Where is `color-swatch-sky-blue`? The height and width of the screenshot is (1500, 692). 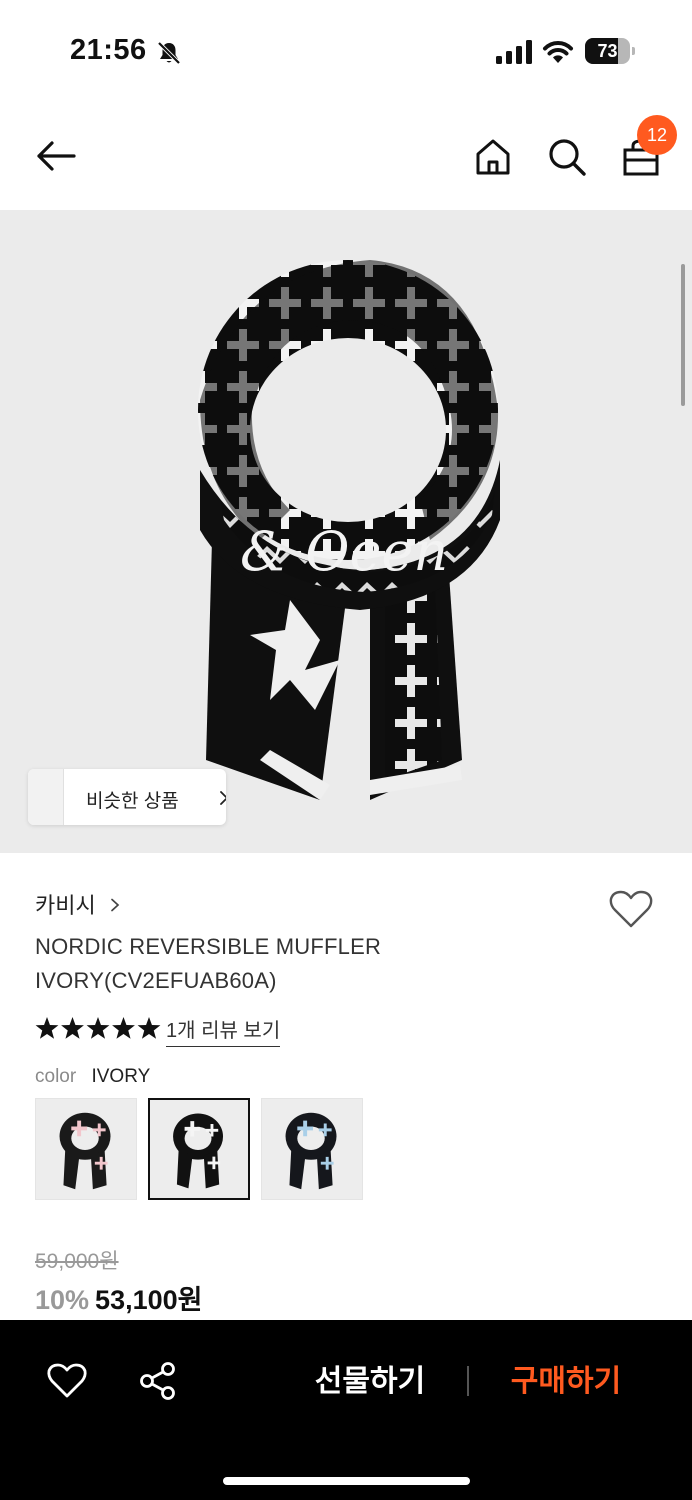 color-swatch-sky-blue is located at coordinates (312, 1149).